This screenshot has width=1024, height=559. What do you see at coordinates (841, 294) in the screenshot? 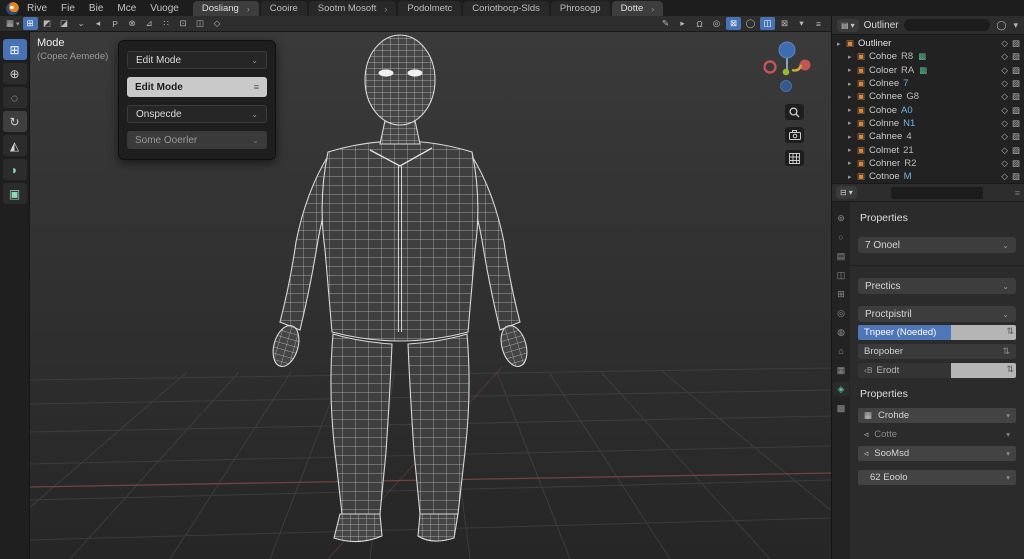
I see `tab-scene: ⊞` at bounding box center [841, 294].